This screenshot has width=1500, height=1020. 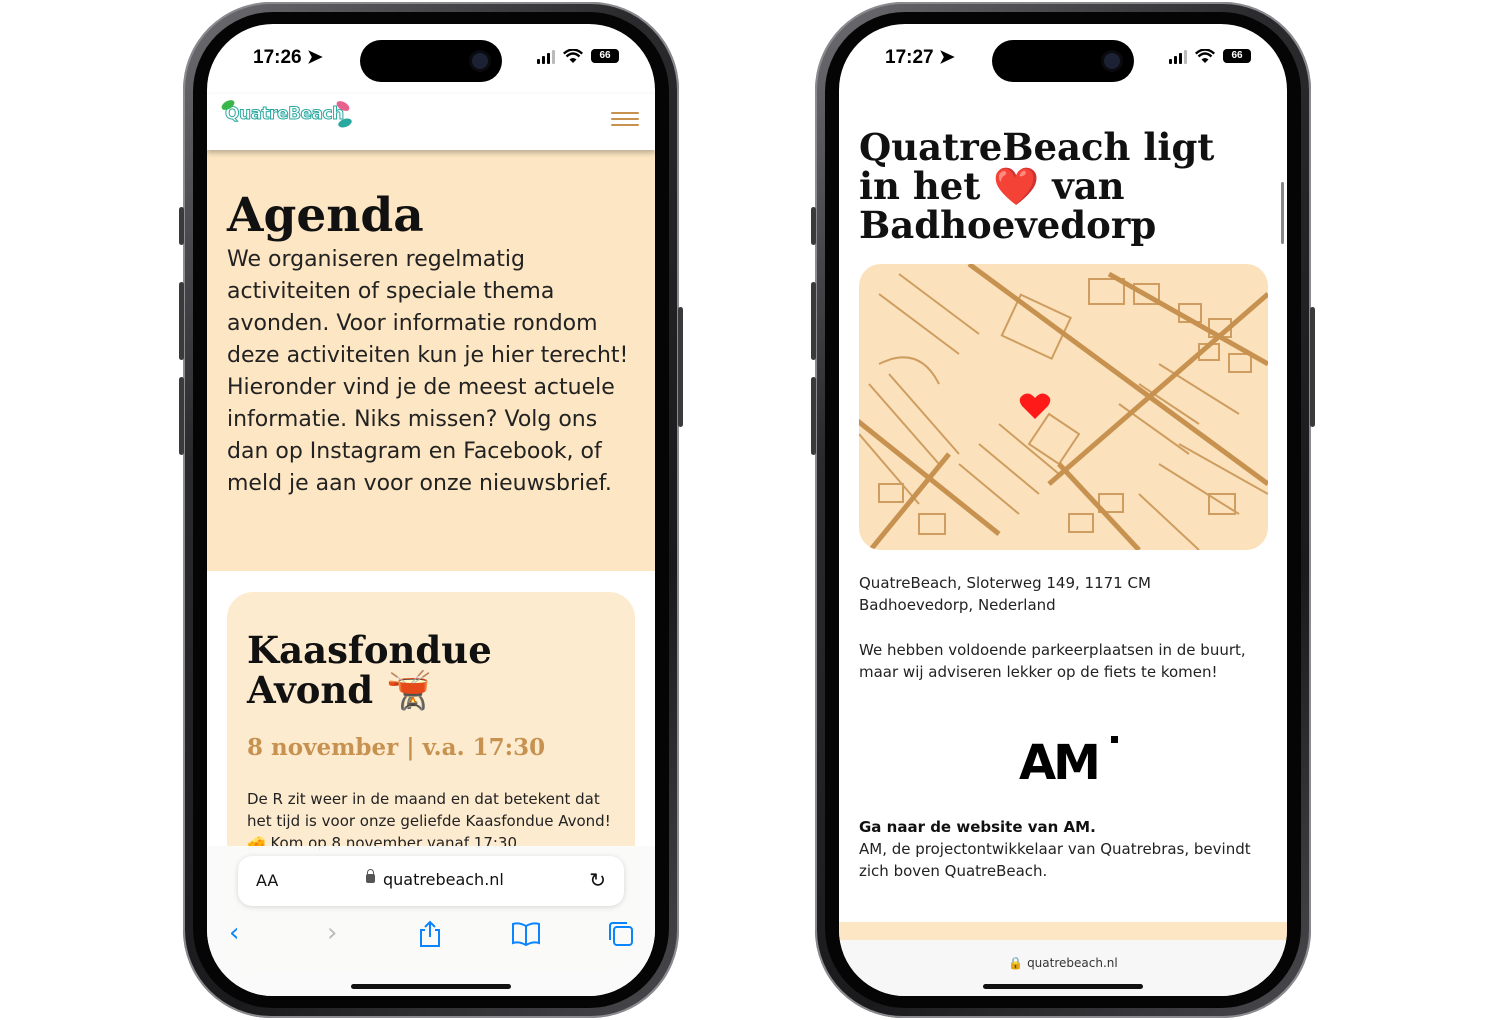 What do you see at coordinates (443, 879) in the screenshot?
I see `url-text: quatrebeach.nl` at bounding box center [443, 879].